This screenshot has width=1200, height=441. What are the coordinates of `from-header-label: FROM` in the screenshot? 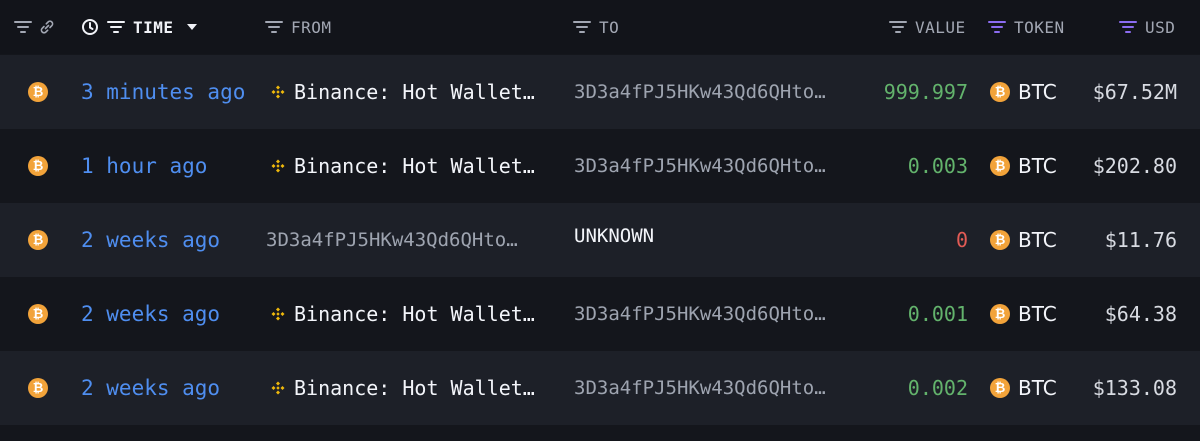 It's located at (311, 27).